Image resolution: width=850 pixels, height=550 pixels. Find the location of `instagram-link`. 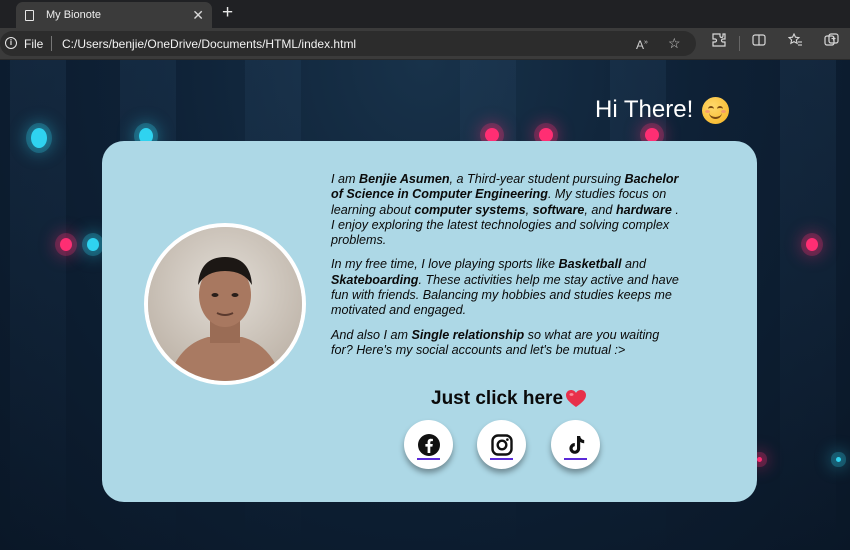

instagram-link is located at coordinates (501, 444).